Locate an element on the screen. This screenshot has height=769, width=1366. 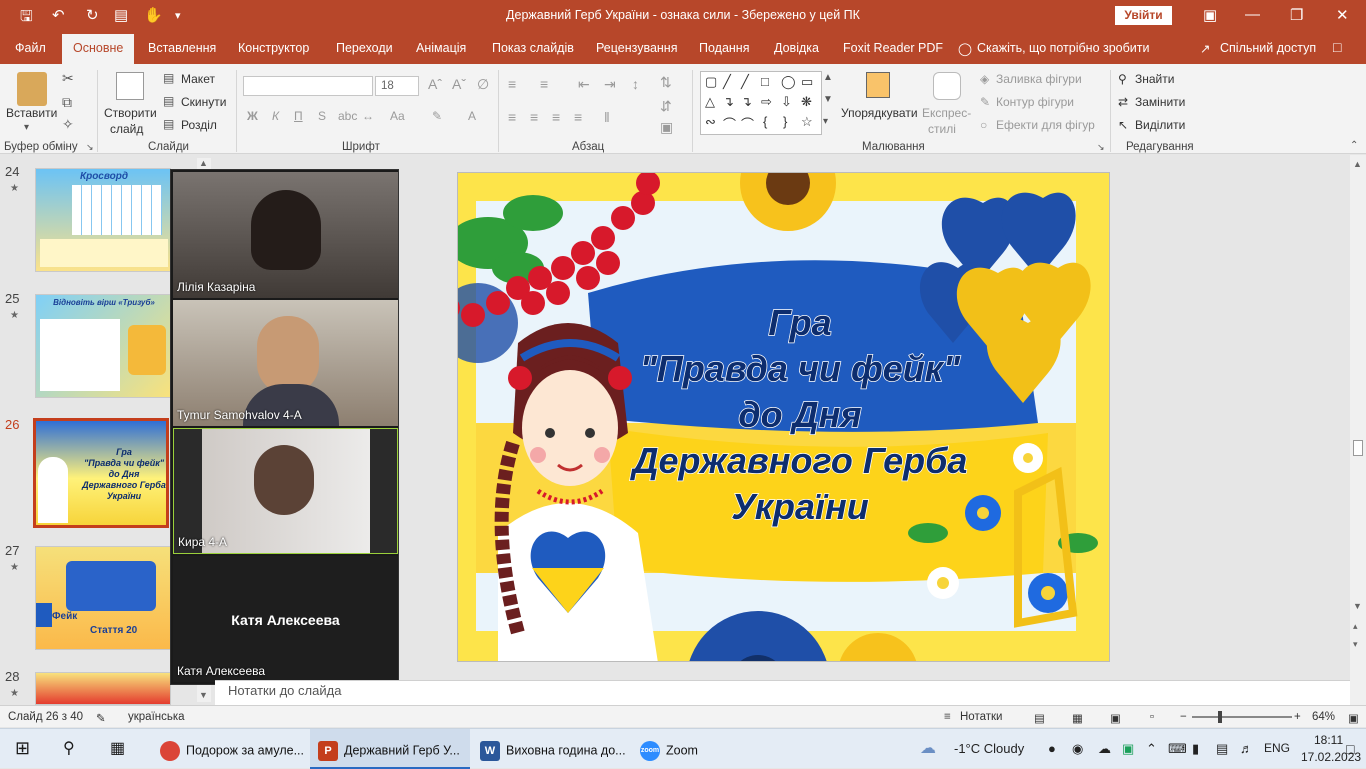
select-button: Виділити is located at coordinates (1160, 125).